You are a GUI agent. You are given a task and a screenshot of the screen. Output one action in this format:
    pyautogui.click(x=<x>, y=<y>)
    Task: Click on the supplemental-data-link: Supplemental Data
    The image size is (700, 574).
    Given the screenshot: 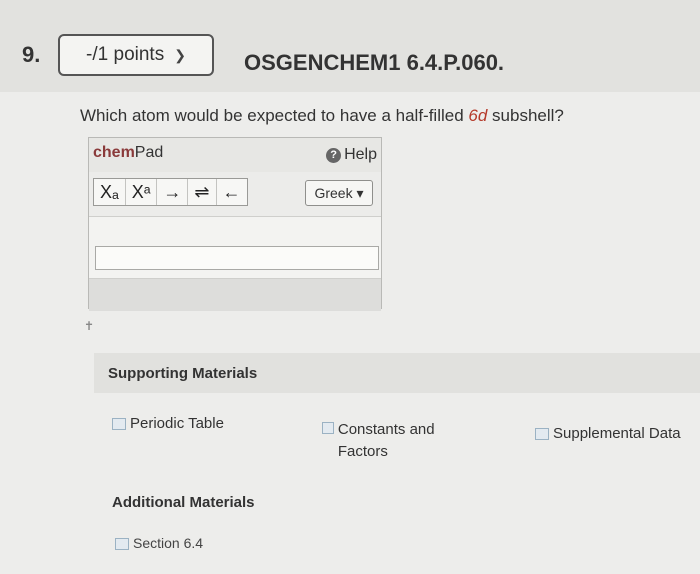 What is the action you would take?
    pyautogui.click(x=608, y=433)
    